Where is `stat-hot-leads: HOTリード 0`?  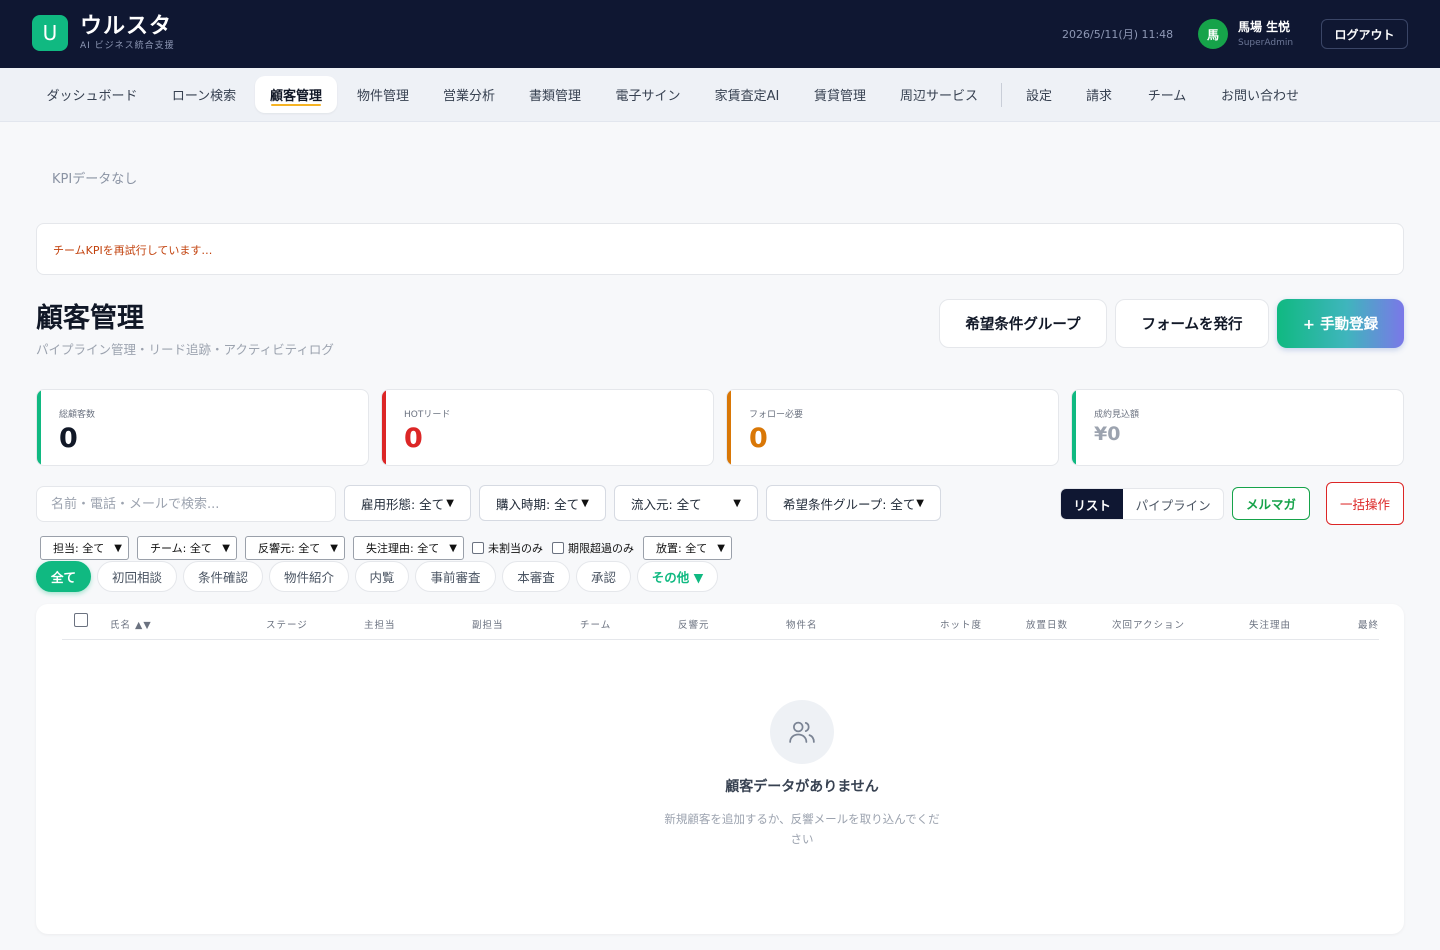
stat-hot-leads: HOTリード 0 is located at coordinates (547, 427).